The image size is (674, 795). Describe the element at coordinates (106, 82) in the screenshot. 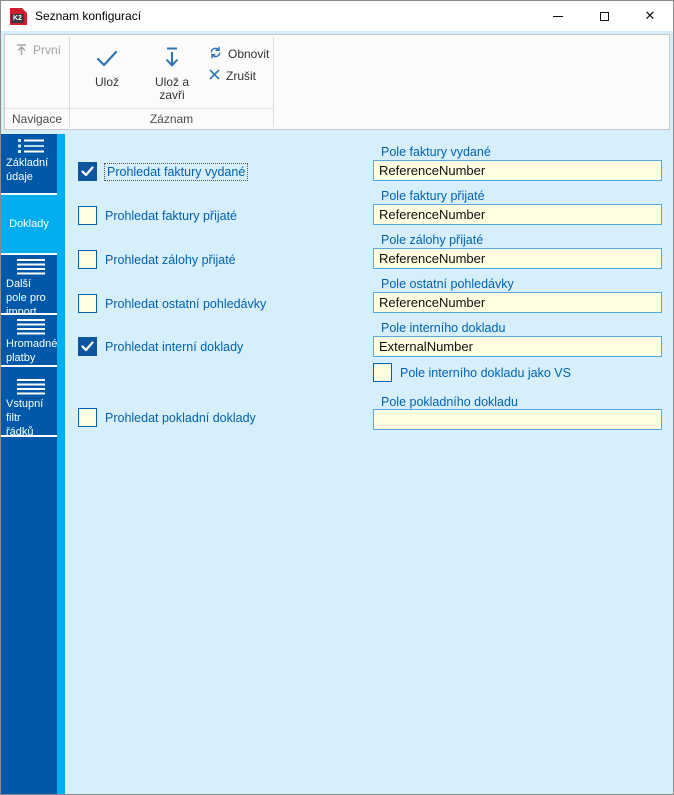

I see `save-button-label: Ulož` at that location.